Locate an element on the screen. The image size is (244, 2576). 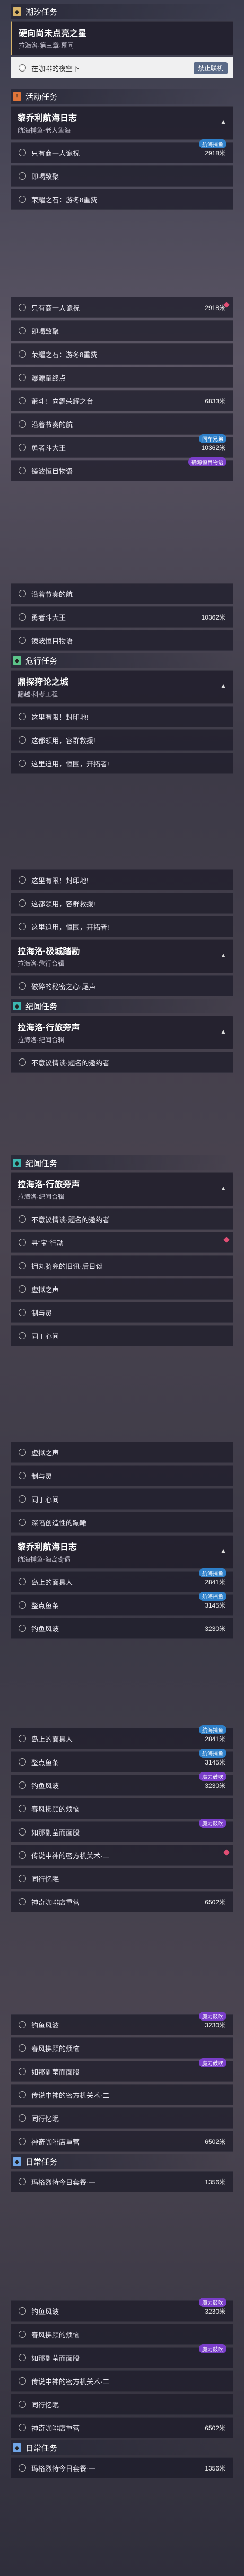
quest-row-36: 钓鱼风波 3230米 is located at coordinates (122, 1628).